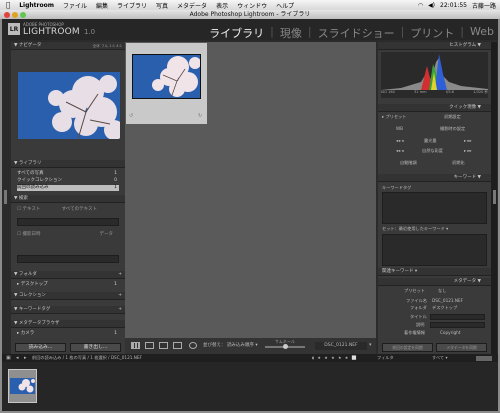 The height and width of the screenshot is (413, 500). I want to click on zoom-window-button, so click(23, 14).